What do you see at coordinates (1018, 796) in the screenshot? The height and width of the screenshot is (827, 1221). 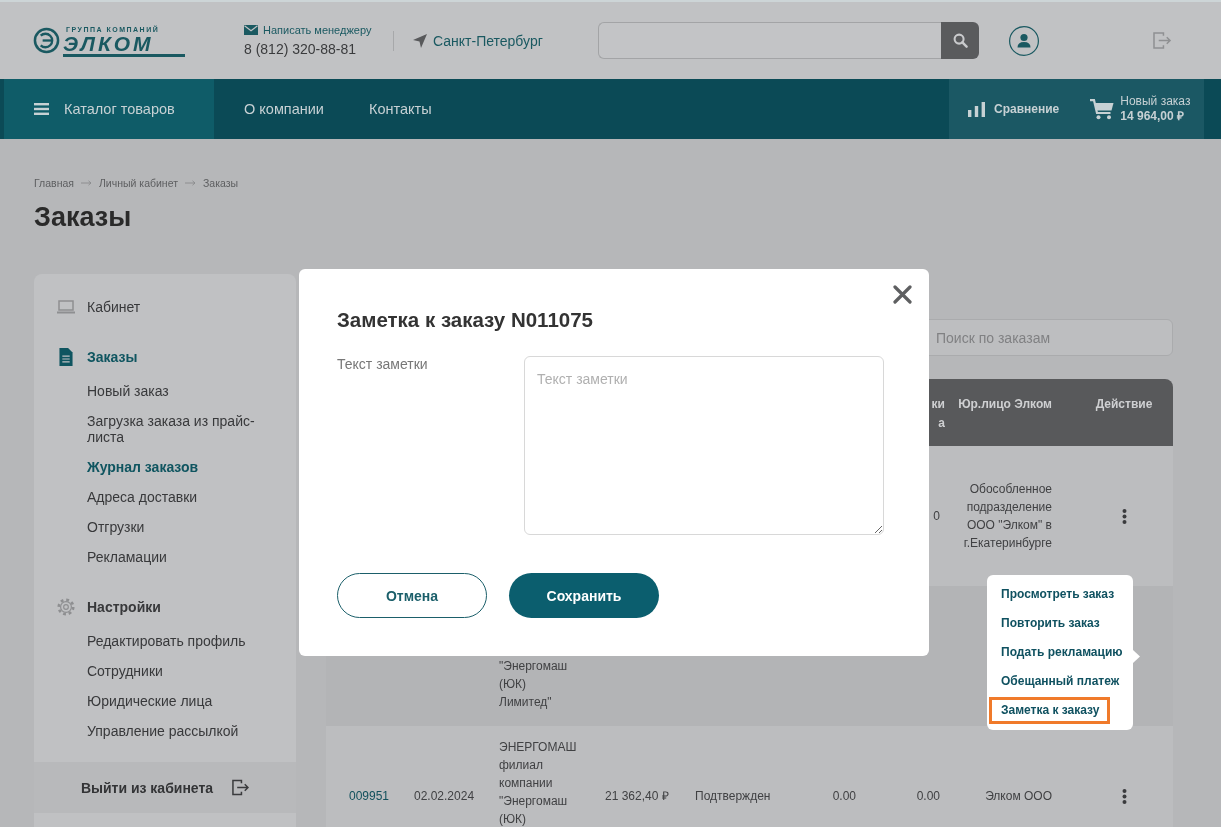 I see `legal-entity: Элком ООО` at bounding box center [1018, 796].